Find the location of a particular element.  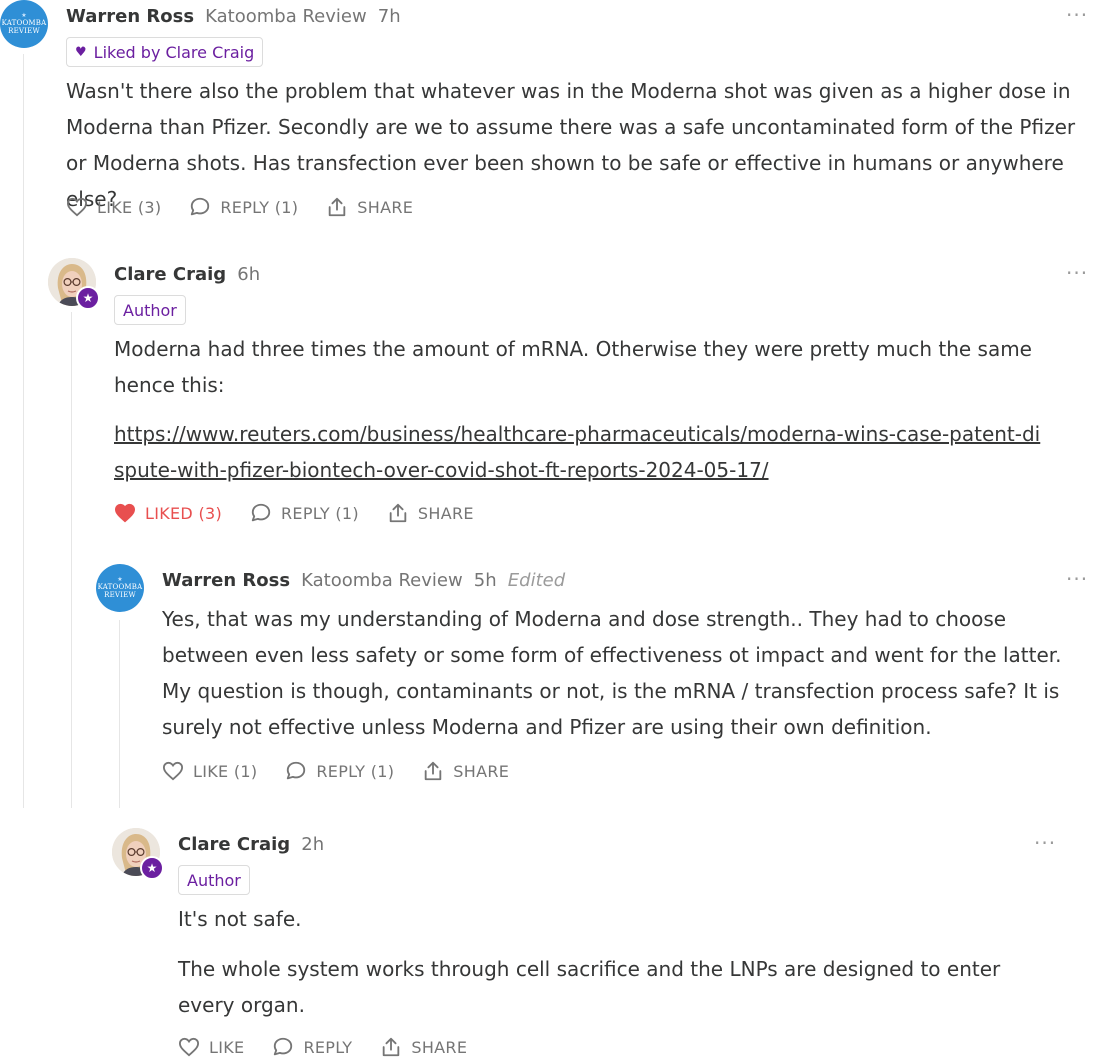

reply-button: REPLY is located at coordinates (312, 1047).